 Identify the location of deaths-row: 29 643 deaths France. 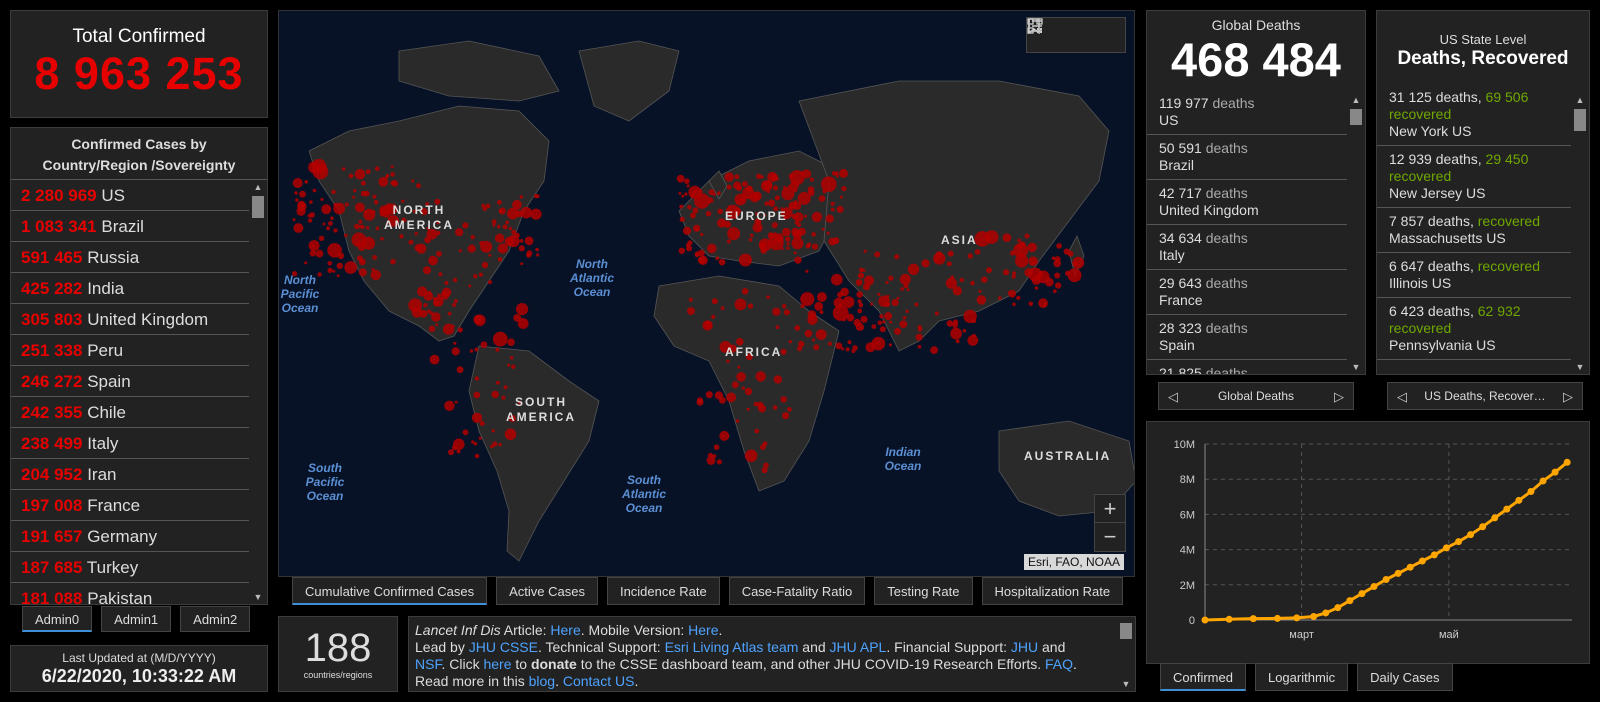
(1247, 292).